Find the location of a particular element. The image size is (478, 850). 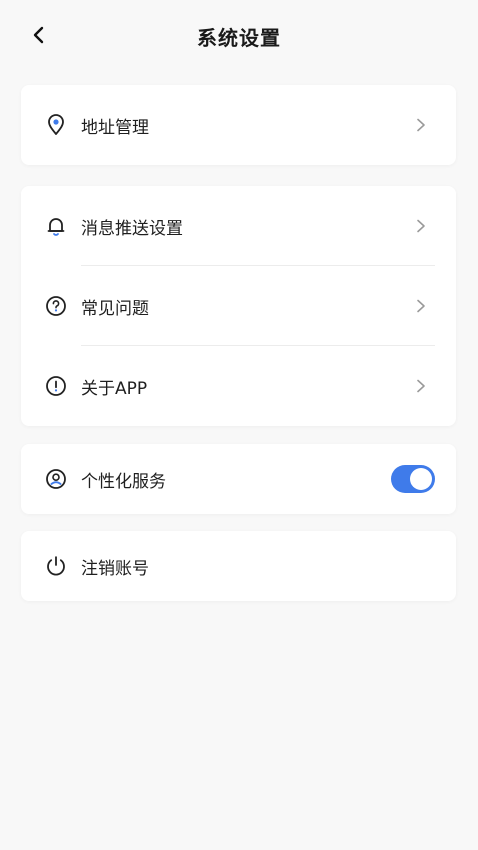

delete-account-row: 注销账号 is located at coordinates (238, 566).